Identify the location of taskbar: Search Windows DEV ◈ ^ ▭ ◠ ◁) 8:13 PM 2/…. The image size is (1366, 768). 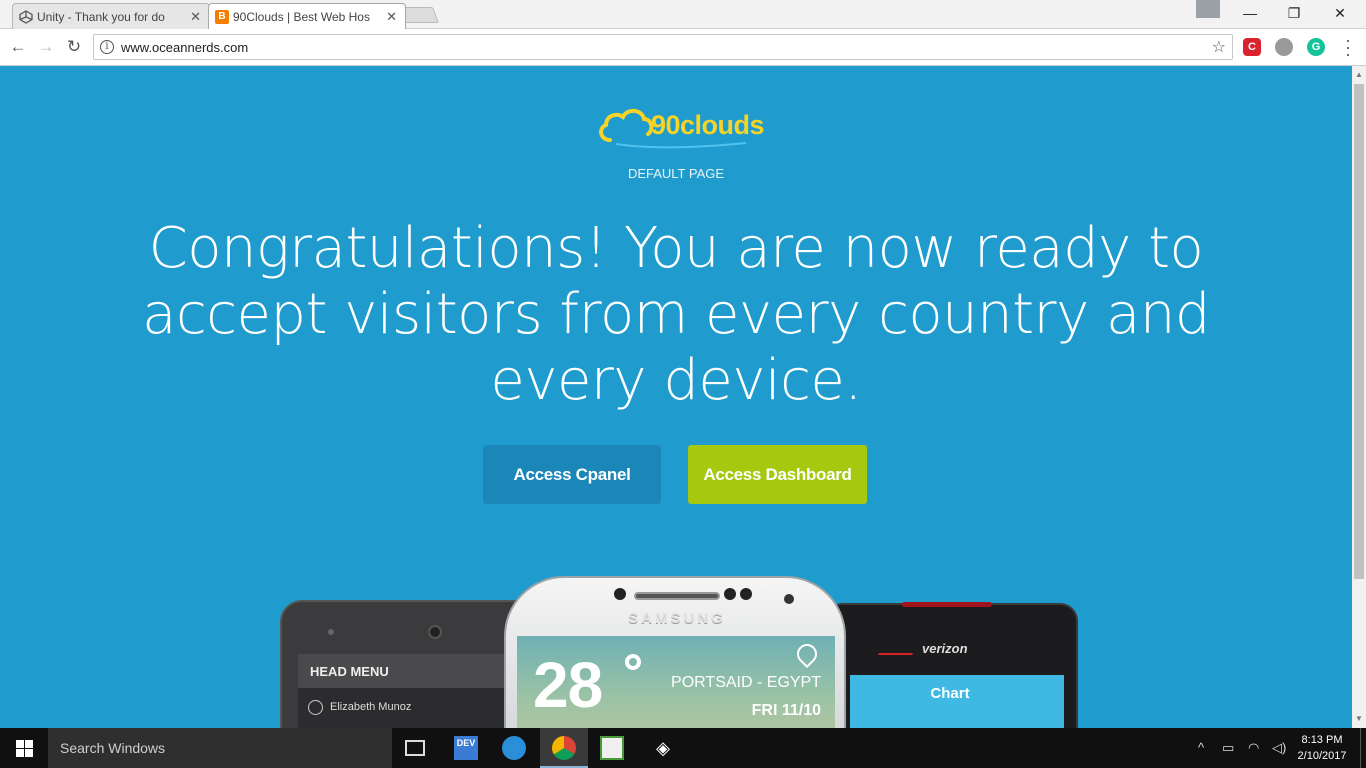
(683, 748).